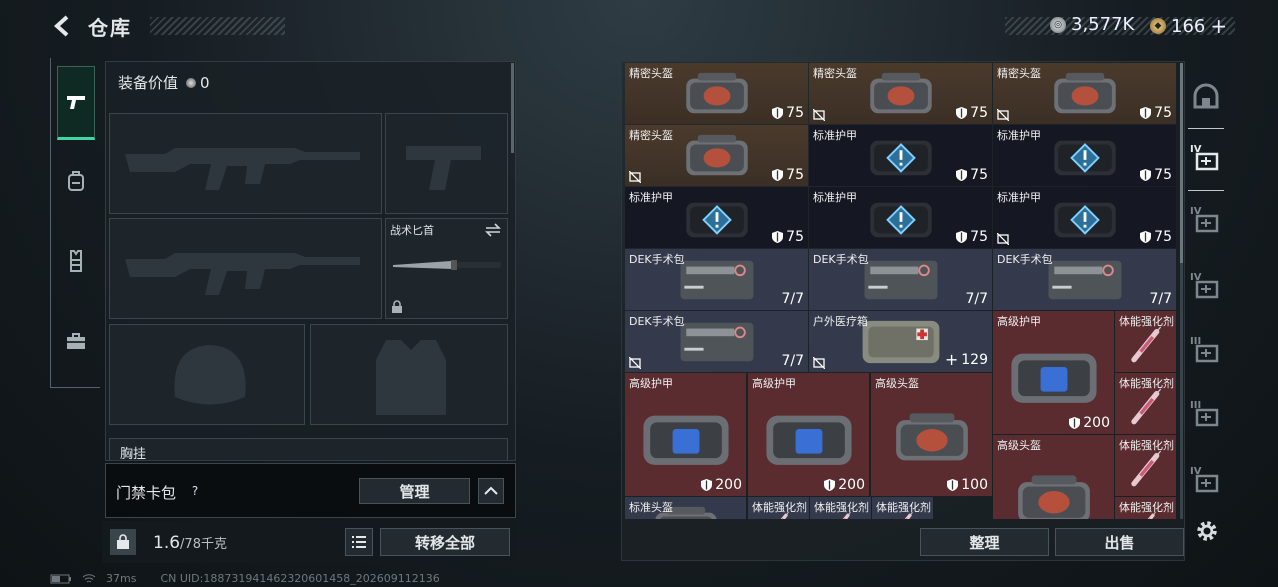  I want to click on tab-case, so click(76, 341).